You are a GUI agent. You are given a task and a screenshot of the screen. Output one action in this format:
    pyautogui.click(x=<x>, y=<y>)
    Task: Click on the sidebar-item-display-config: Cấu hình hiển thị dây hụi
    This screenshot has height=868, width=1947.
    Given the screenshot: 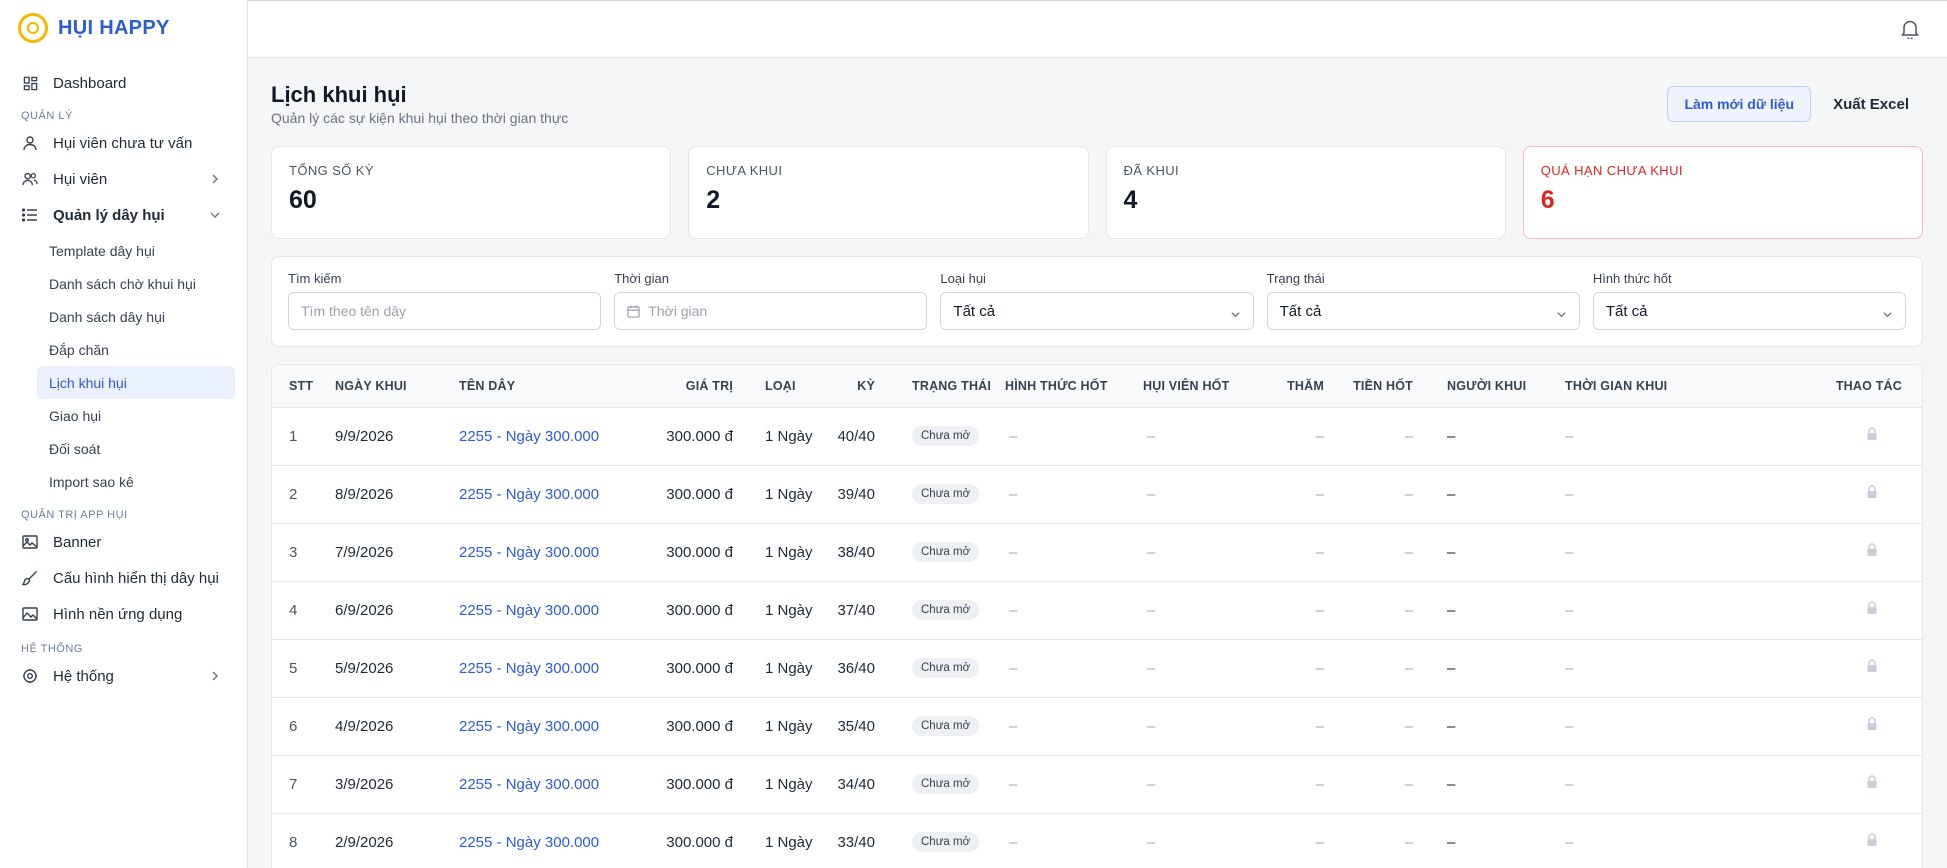 What is the action you would take?
    pyautogui.click(x=123, y=578)
    